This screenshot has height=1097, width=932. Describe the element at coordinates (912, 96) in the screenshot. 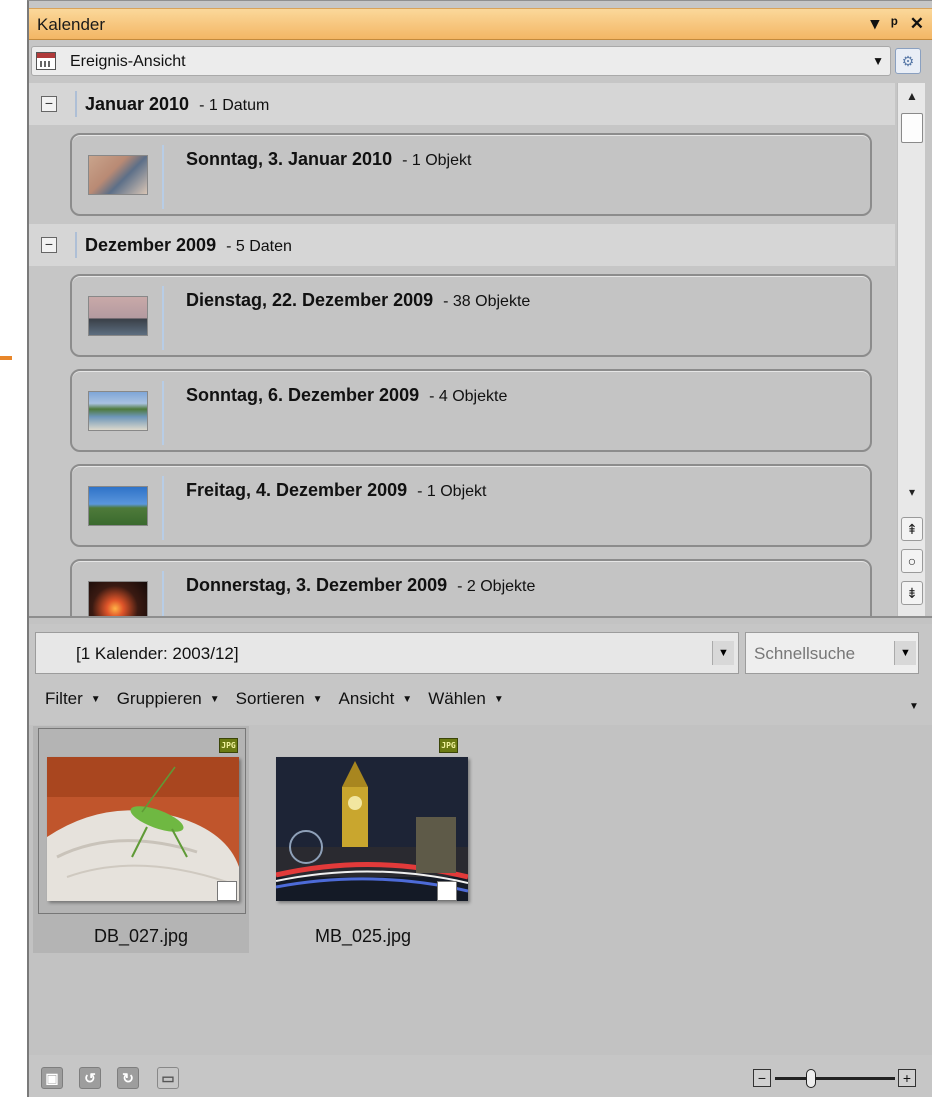

I see `scroll-up-arrow: ▲` at that location.